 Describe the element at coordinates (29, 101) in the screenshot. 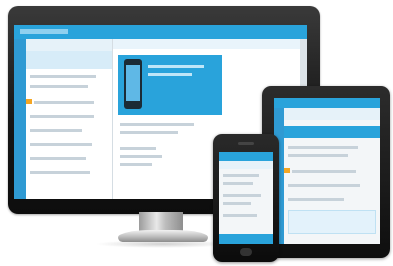

I see `flag-marker` at that location.